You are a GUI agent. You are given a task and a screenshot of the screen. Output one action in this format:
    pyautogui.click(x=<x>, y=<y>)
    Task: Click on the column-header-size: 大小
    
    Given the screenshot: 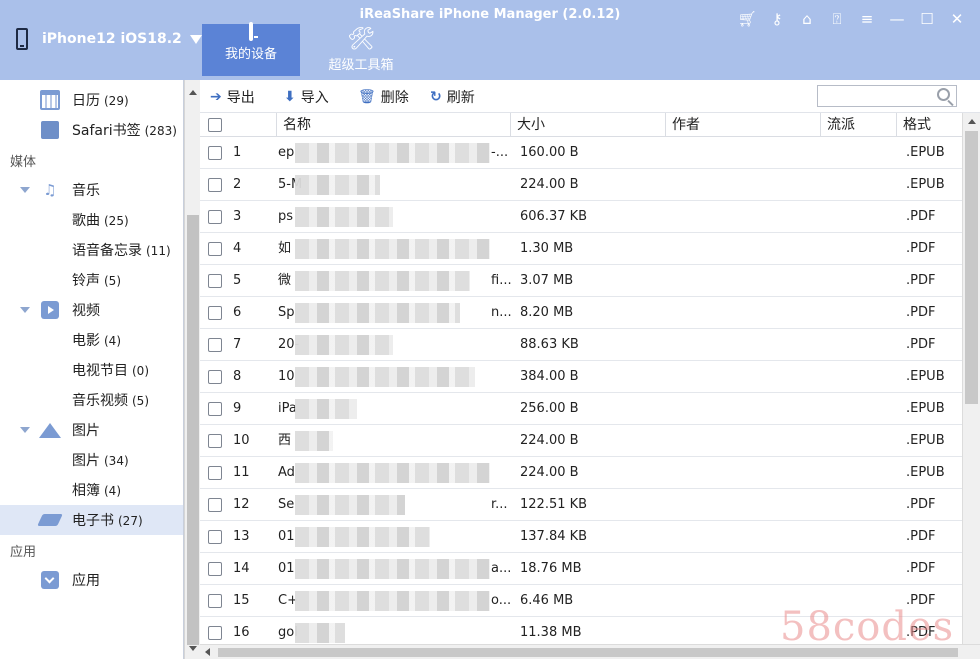 What is the action you would take?
    pyautogui.click(x=588, y=125)
    